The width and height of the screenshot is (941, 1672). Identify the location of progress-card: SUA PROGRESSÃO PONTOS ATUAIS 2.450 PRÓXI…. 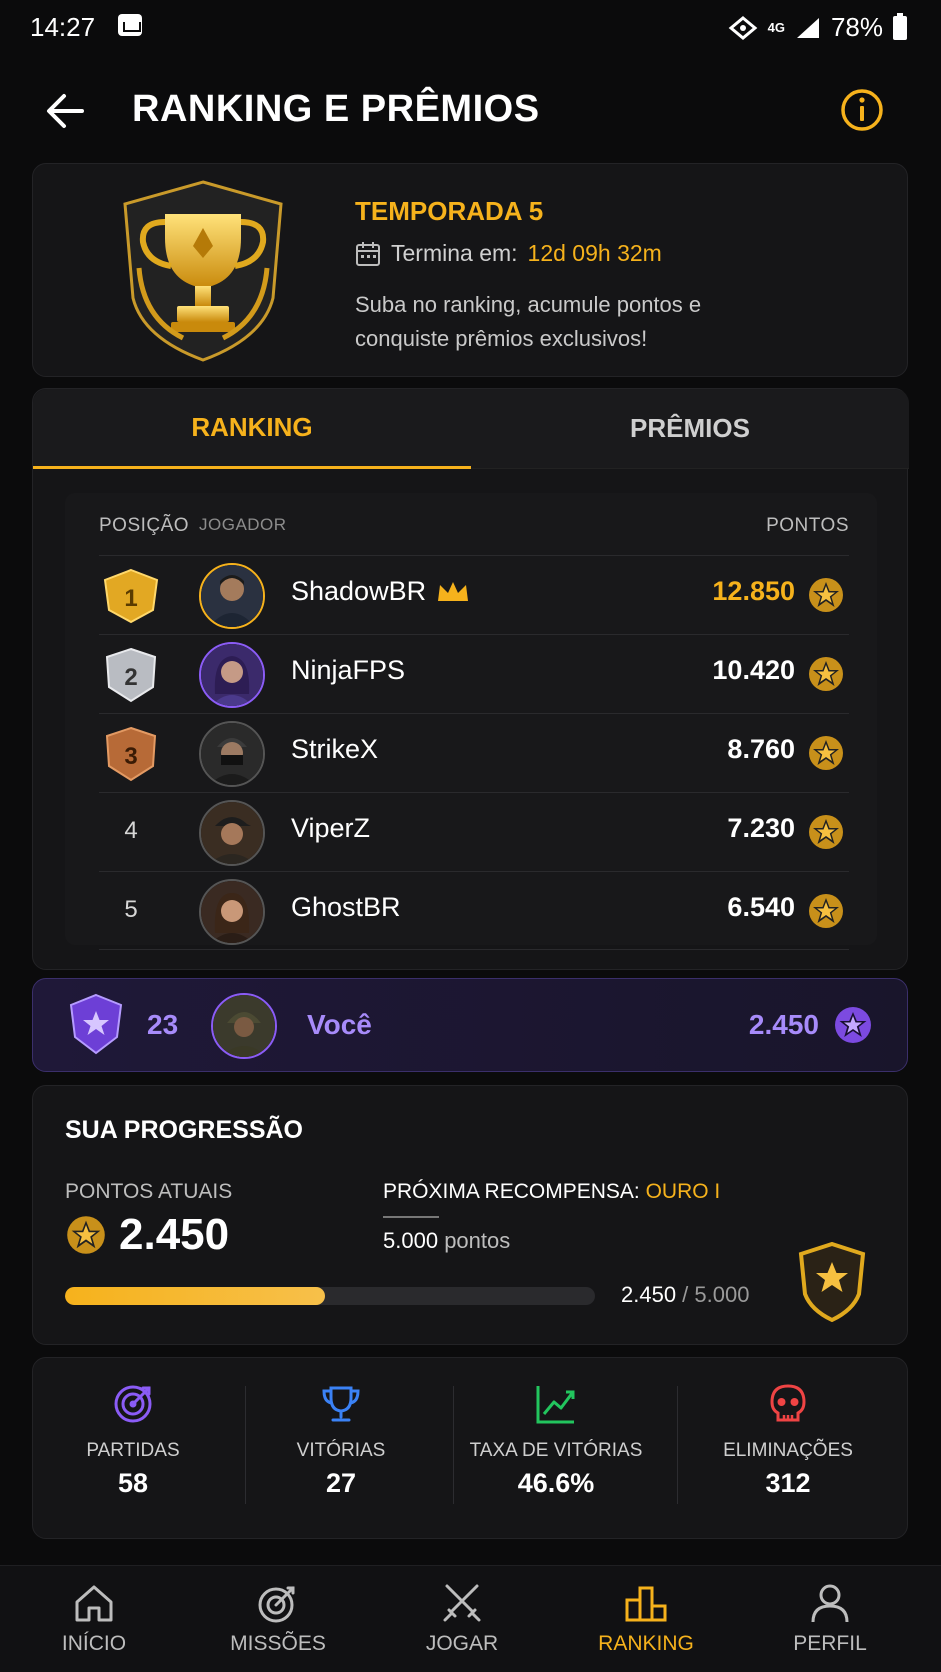
(470, 1215).